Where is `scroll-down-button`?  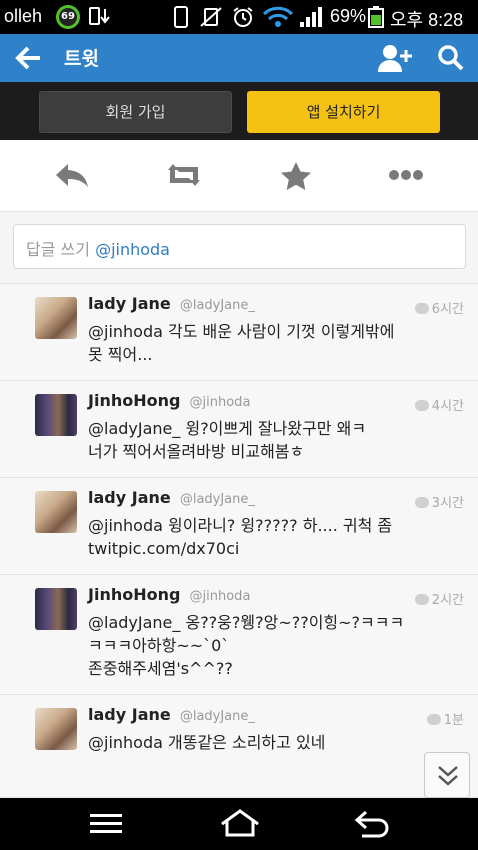
scroll-down-button is located at coordinates (447, 775).